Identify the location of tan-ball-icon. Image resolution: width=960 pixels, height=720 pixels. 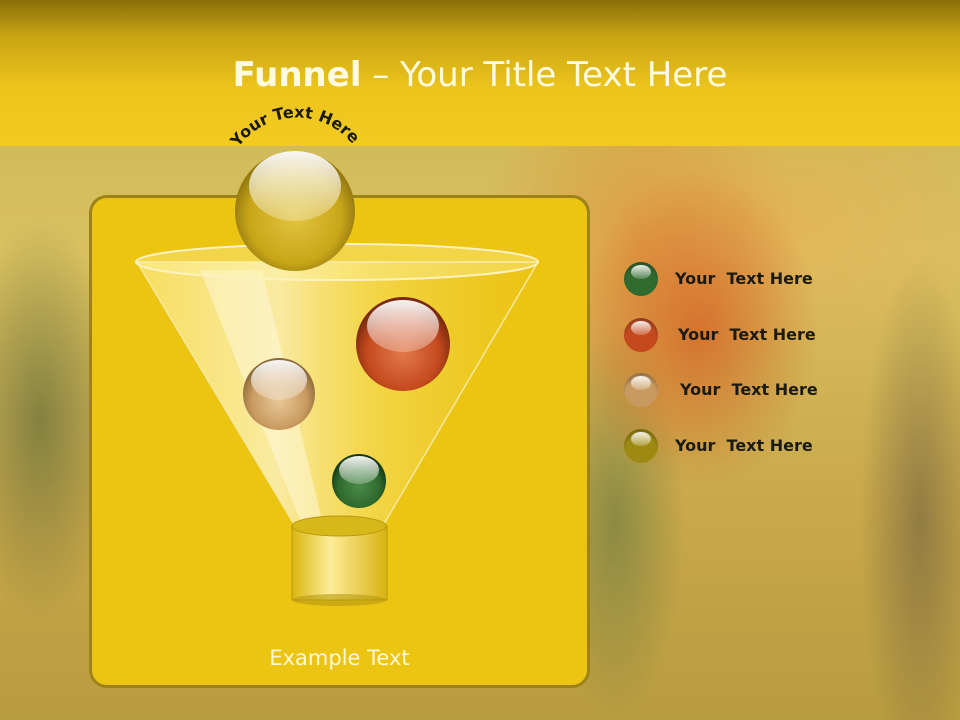
(641, 390).